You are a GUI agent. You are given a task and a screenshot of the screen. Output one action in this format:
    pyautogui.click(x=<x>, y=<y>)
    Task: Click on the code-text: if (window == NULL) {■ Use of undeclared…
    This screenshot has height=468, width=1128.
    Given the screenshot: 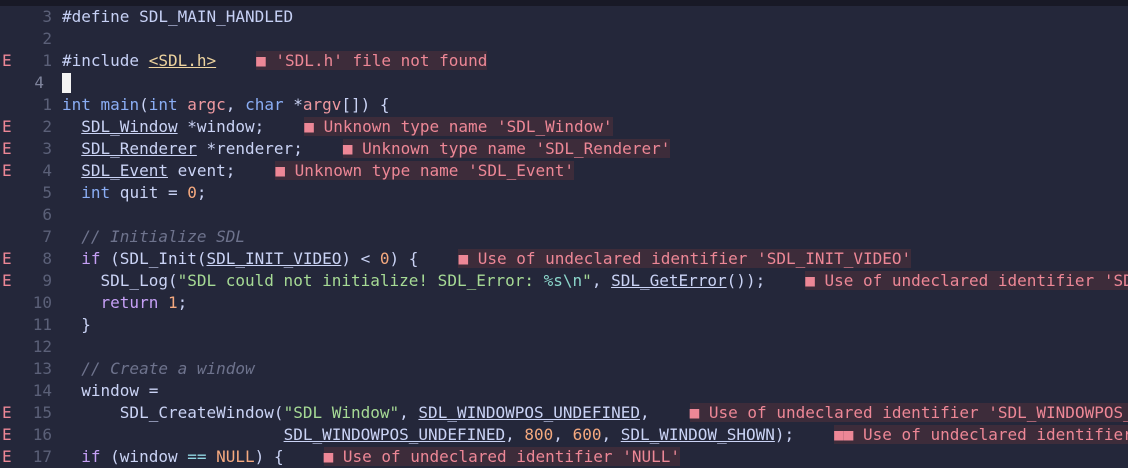 What is the action you would take?
    pyautogui.click(x=371, y=457)
    